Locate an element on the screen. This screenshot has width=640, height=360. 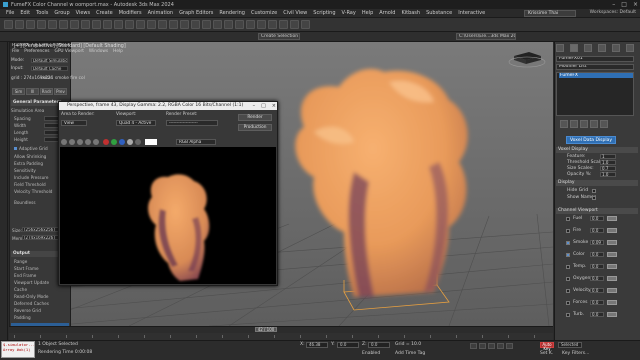
menu-item-modifiers: Modifiers is located at coordinates (130, 13).